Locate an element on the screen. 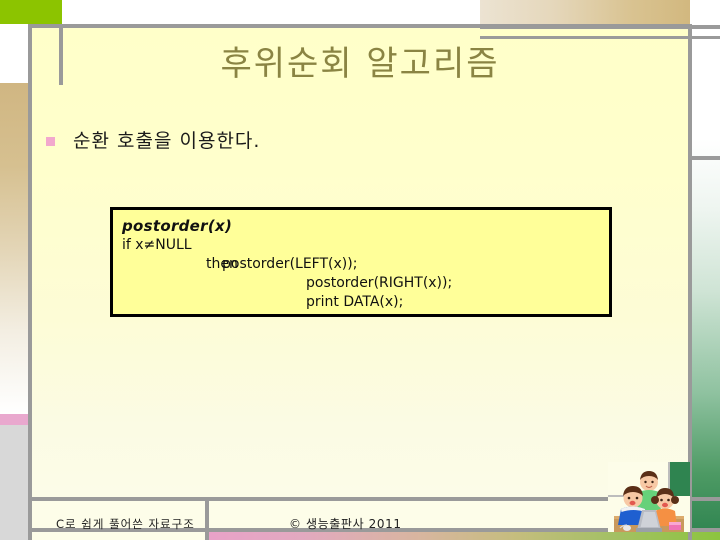 The height and width of the screenshot is (540, 720). divider-footer-vertical is located at coordinates (207, 518).